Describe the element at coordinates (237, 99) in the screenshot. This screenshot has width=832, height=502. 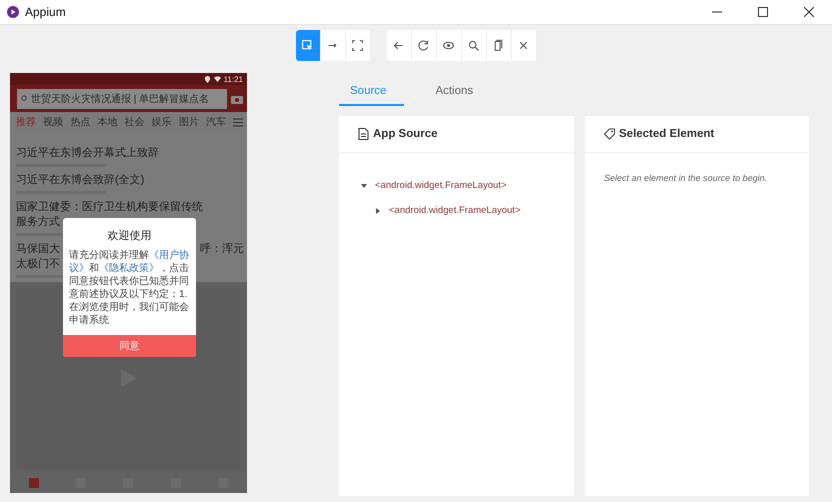
I see `camera-icon` at that location.